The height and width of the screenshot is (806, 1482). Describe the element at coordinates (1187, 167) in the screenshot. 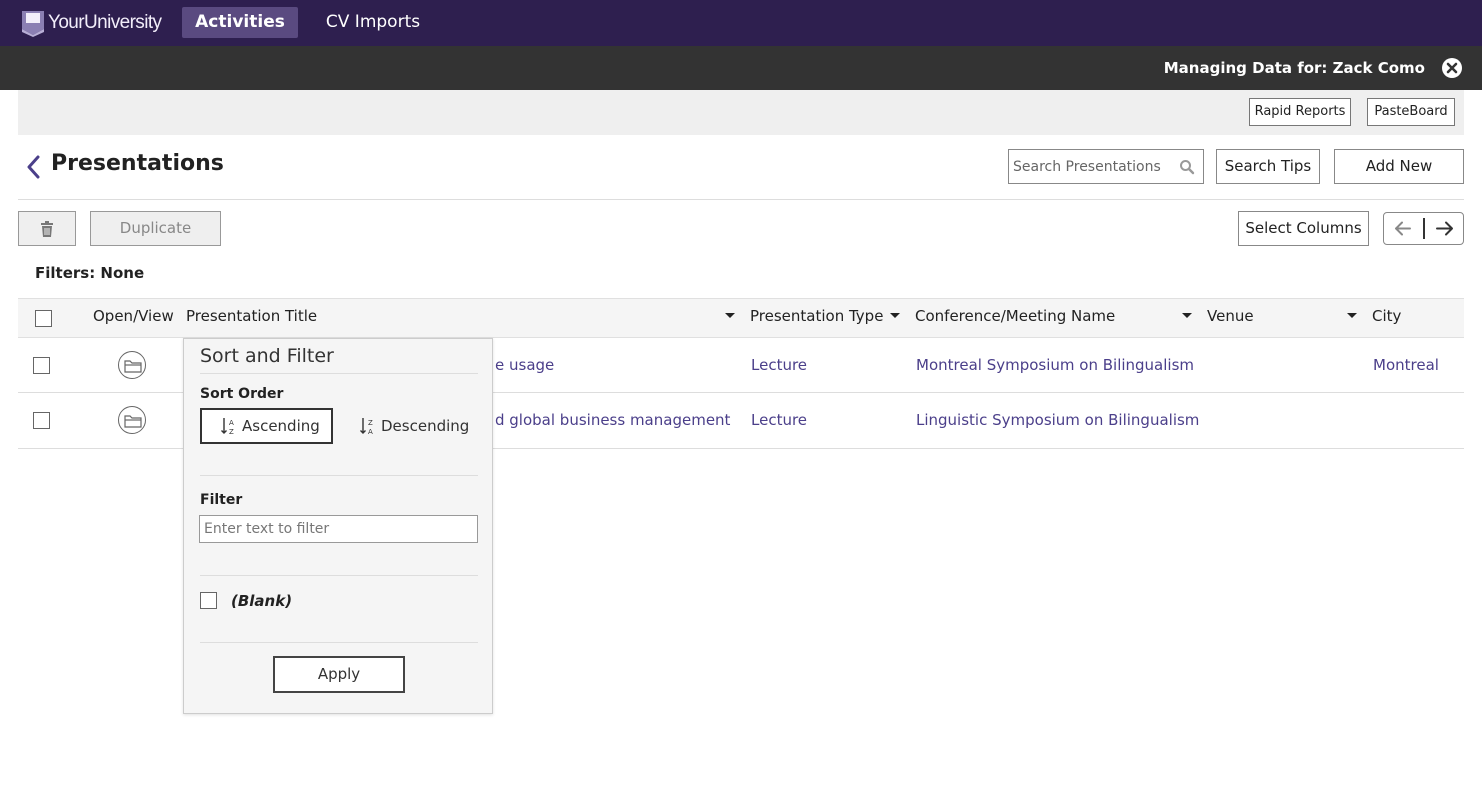

I see `search-icon` at that location.